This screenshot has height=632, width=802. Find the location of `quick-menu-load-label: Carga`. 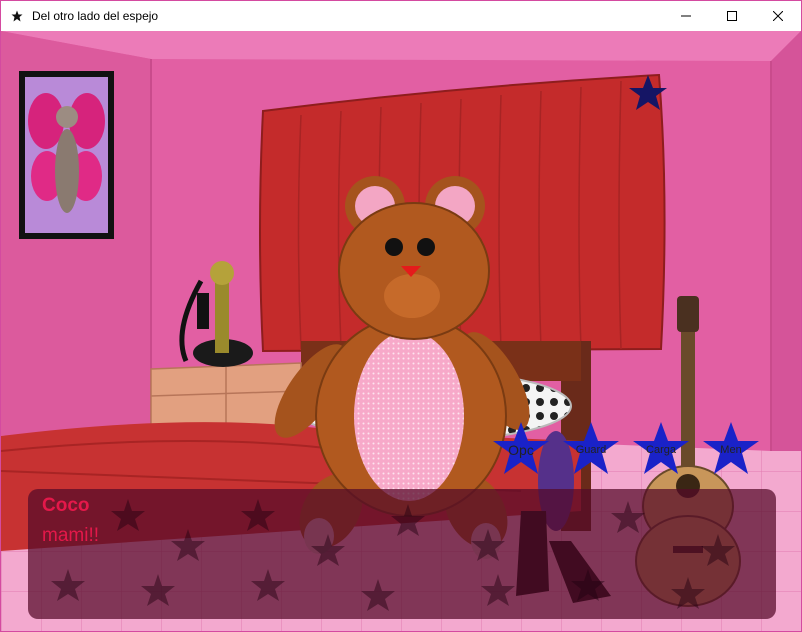

quick-menu-load-label: Carga is located at coordinates (661, 450).